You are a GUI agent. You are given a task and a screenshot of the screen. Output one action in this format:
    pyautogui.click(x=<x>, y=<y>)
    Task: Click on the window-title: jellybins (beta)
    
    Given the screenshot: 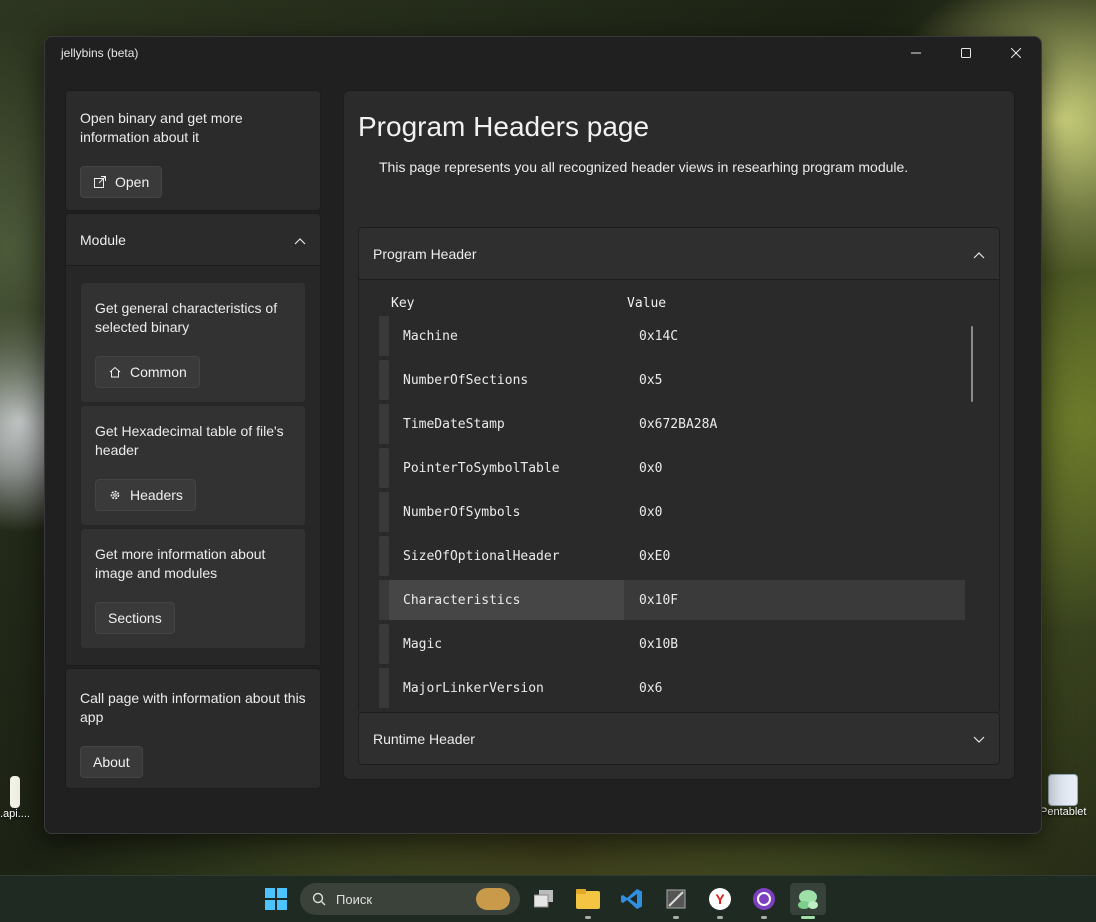 What is the action you would take?
    pyautogui.click(x=100, y=53)
    